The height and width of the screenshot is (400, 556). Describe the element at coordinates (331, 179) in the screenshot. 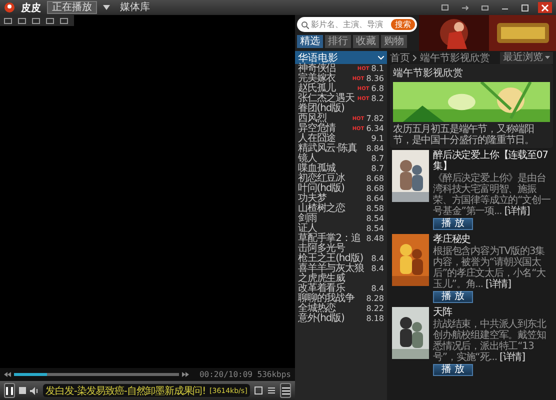

I see `movie-title: 初恋红豆冰` at that location.